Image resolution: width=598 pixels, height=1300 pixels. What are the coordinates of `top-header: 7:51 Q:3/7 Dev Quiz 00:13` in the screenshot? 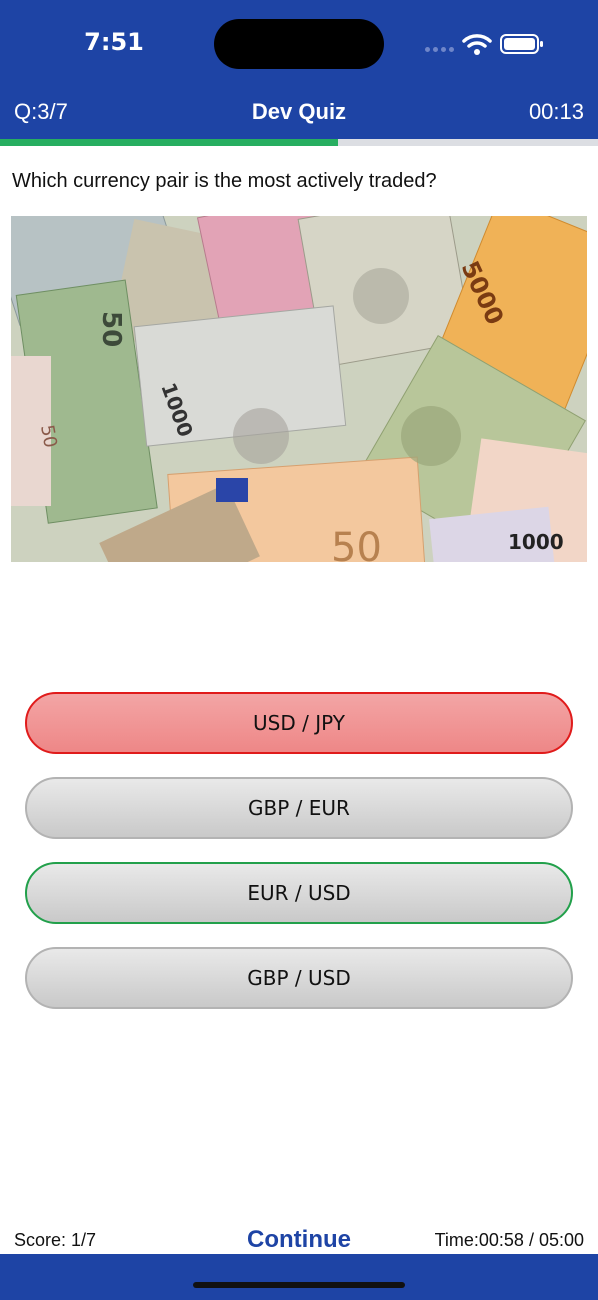 It's located at (299, 69).